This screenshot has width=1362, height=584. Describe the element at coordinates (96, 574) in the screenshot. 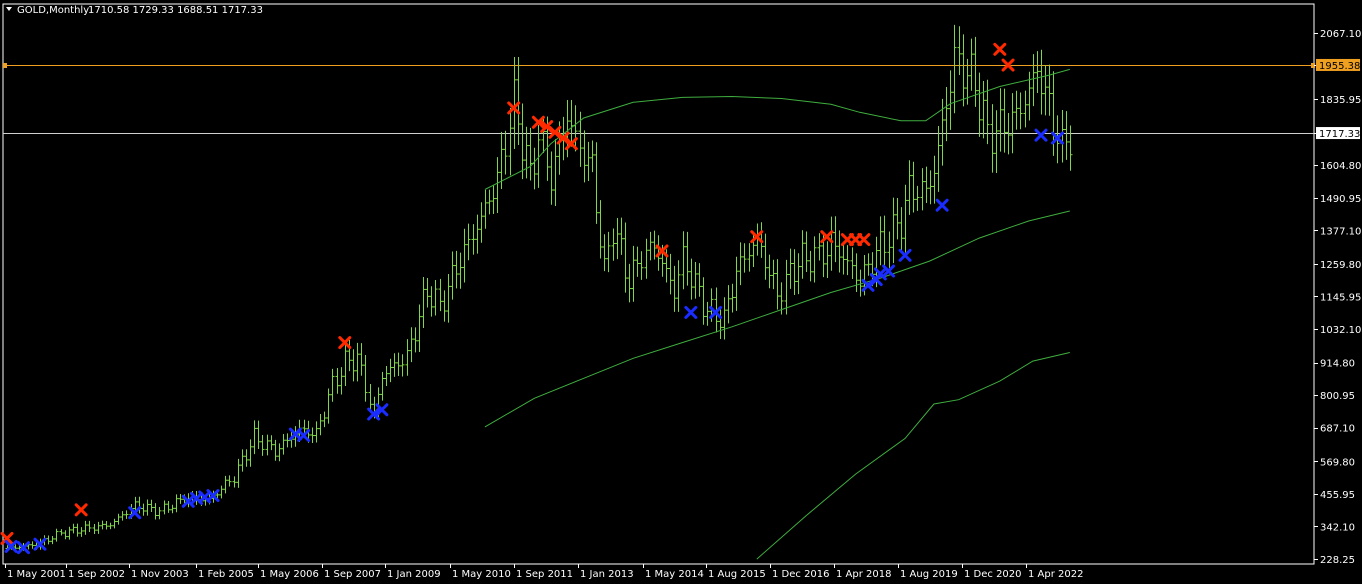

I see `x-axis-tick-label: 1 Sep 2002` at that location.